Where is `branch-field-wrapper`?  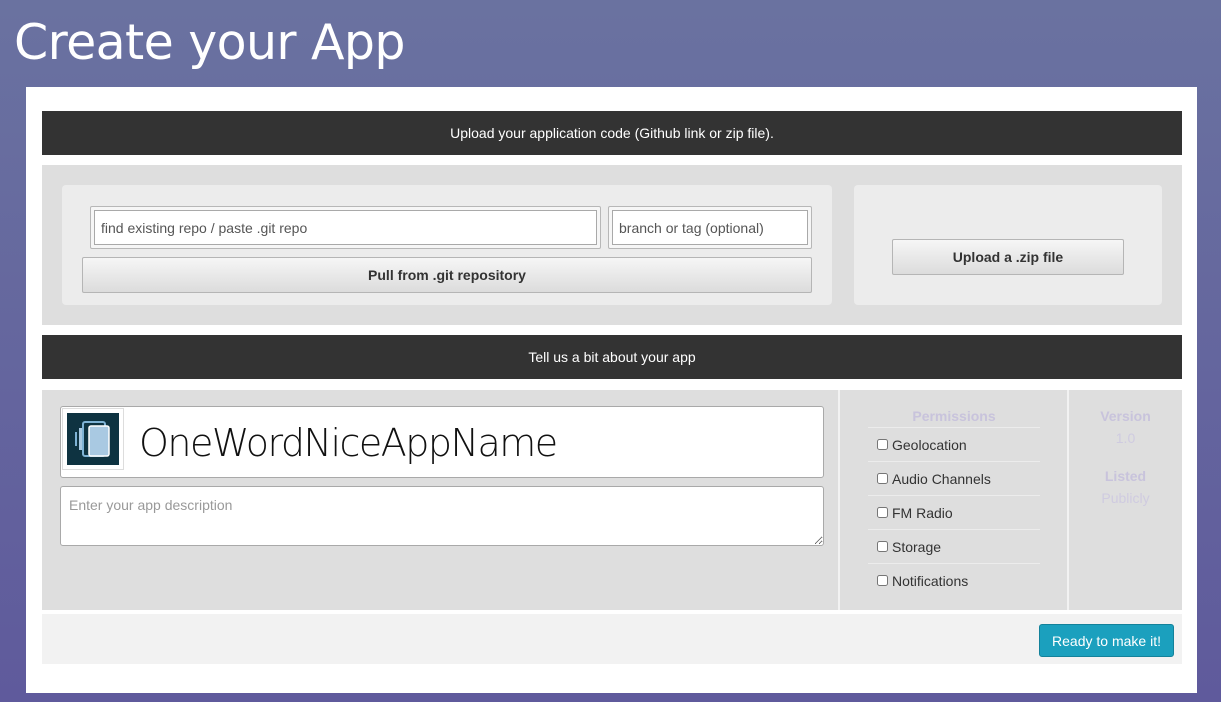
branch-field-wrapper is located at coordinates (710, 227).